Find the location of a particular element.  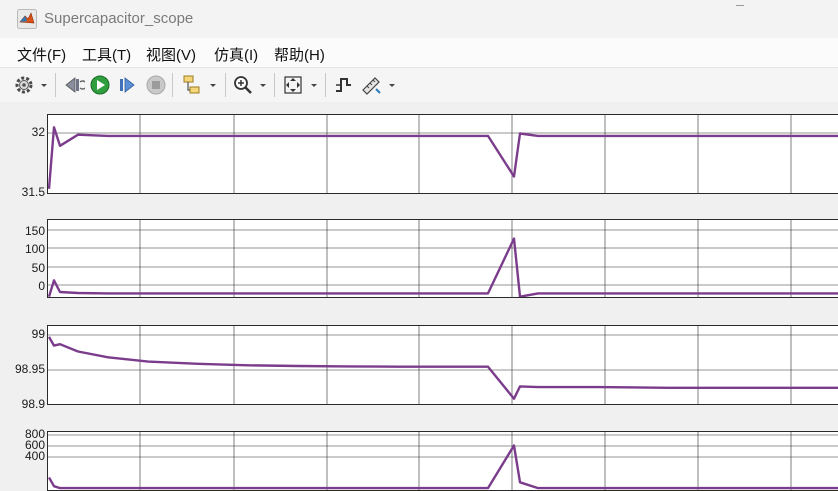

menu-simulation: 仿真(I) is located at coordinates (236, 54).